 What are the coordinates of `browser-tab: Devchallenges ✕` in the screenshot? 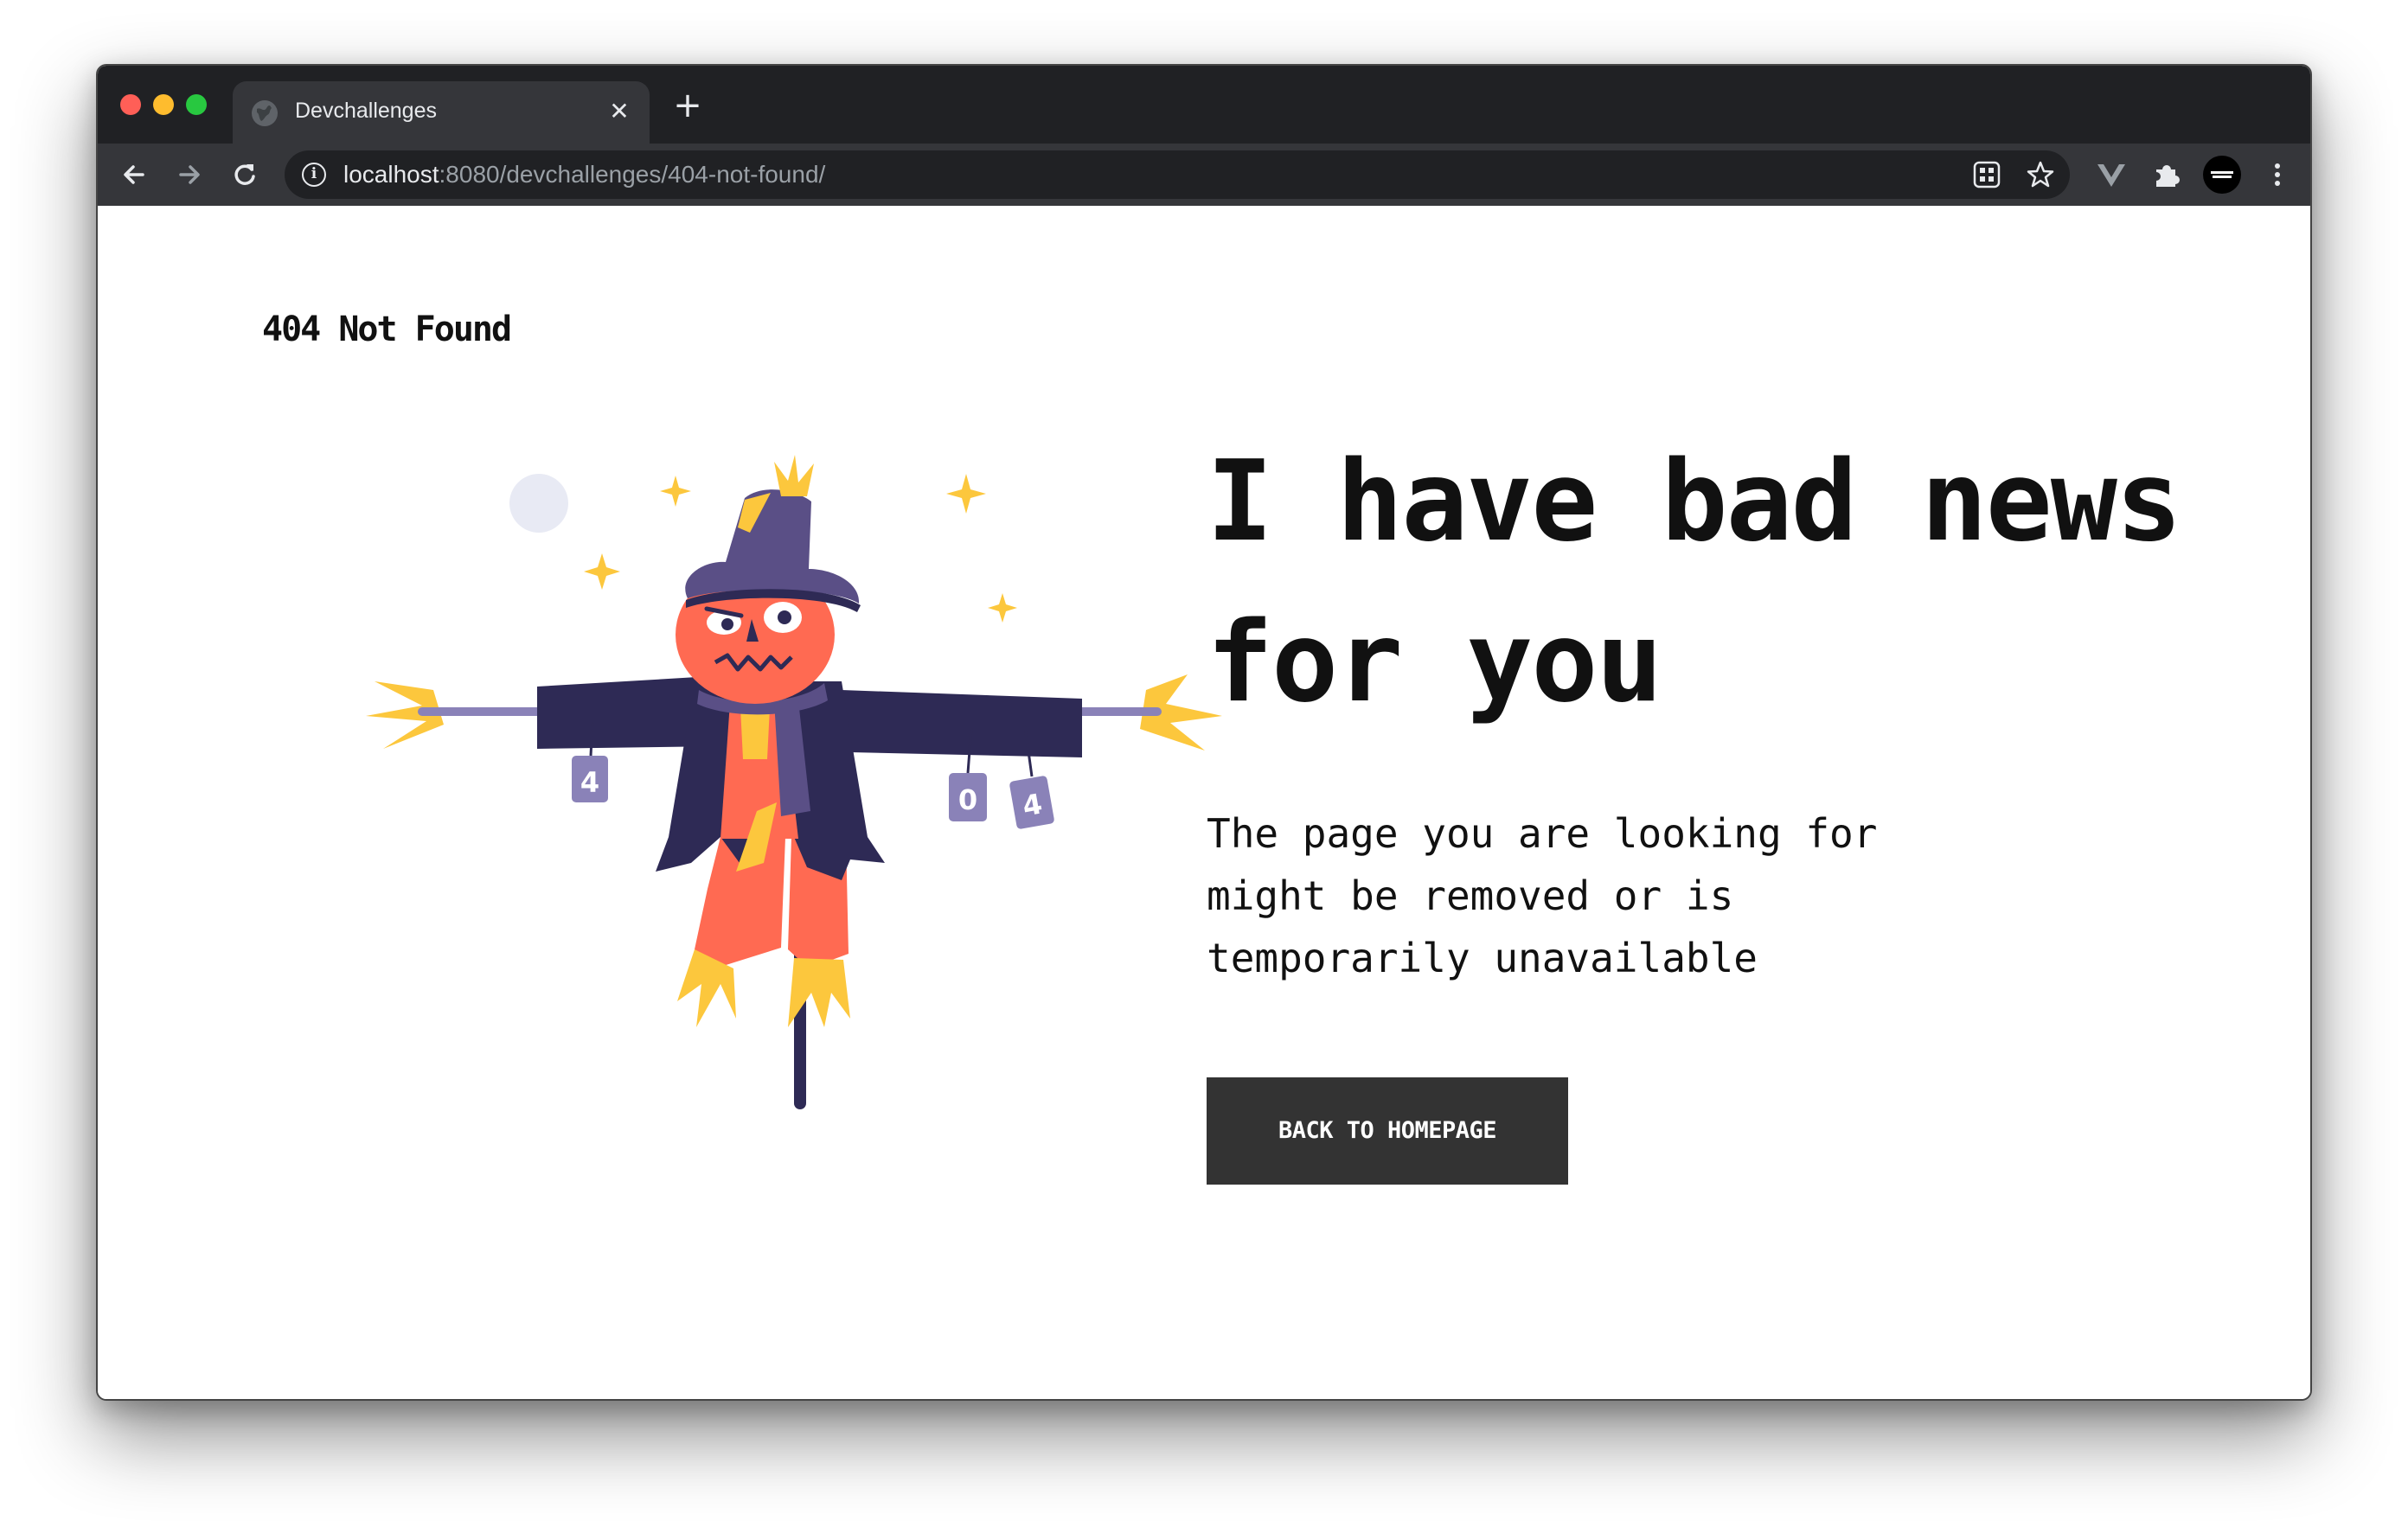 It's located at (441, 113).